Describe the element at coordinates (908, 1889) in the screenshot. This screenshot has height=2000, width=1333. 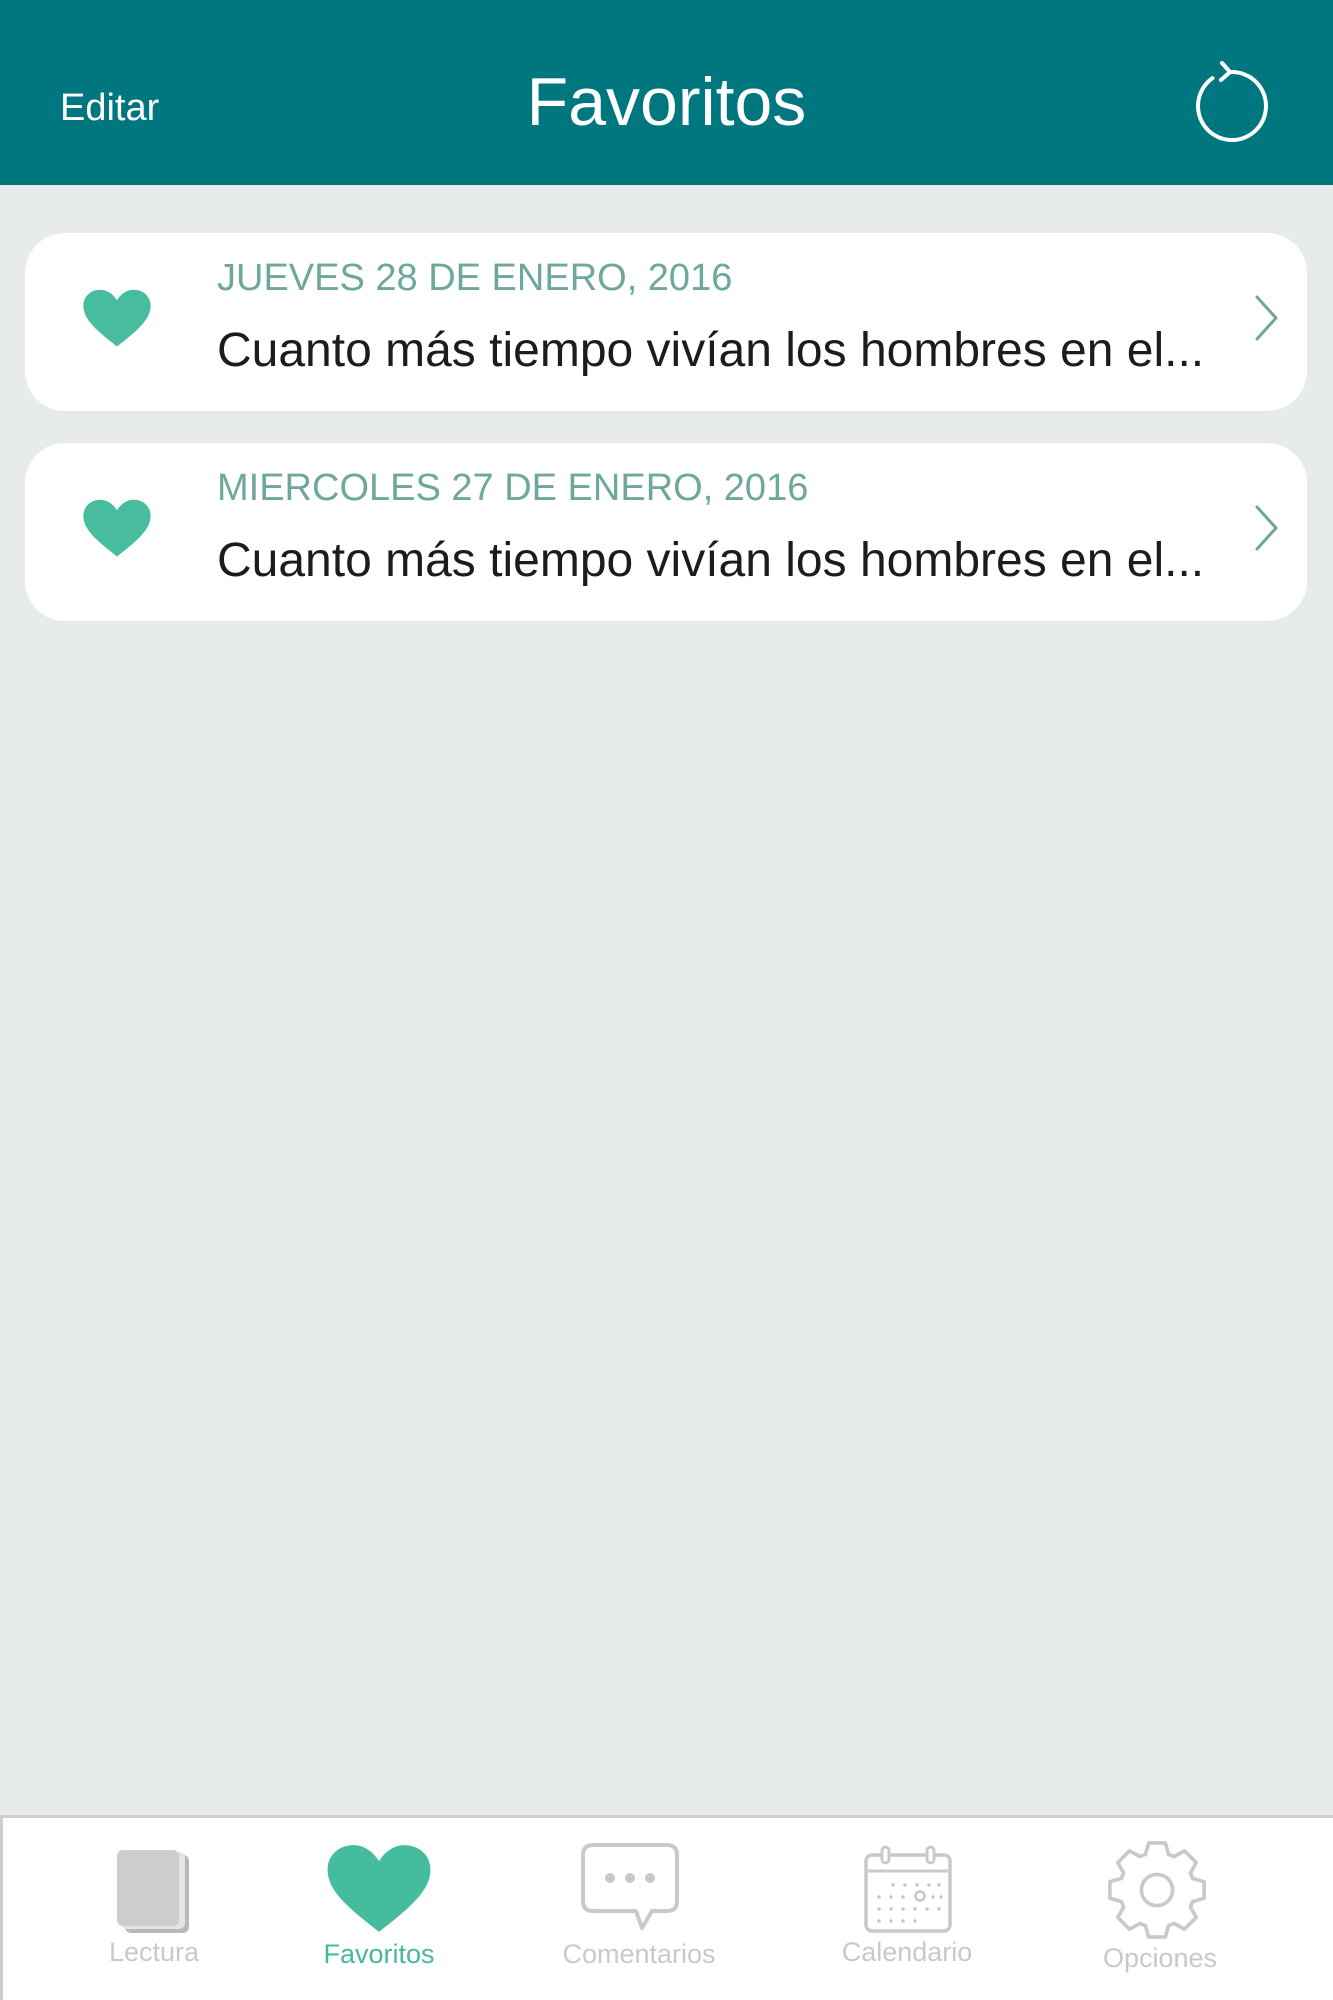
I see `calendar-icon` at that location.